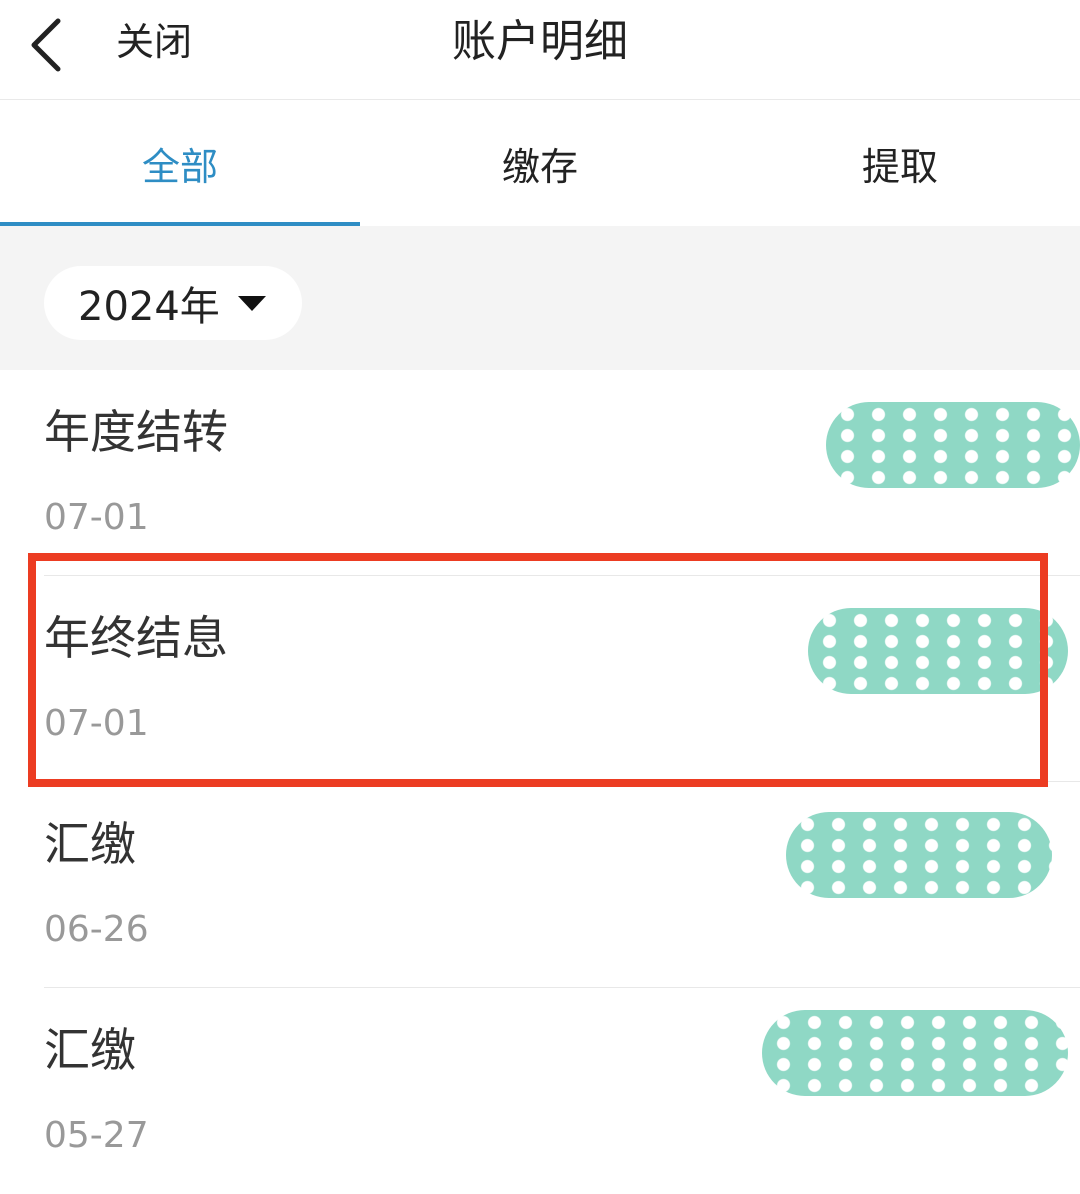 Image resolution: width=1080 pixels, height=1194 pixels. Describe the element at coordinates (149, 307) in the screenshot. I see `year-label: 2024年` at that location.